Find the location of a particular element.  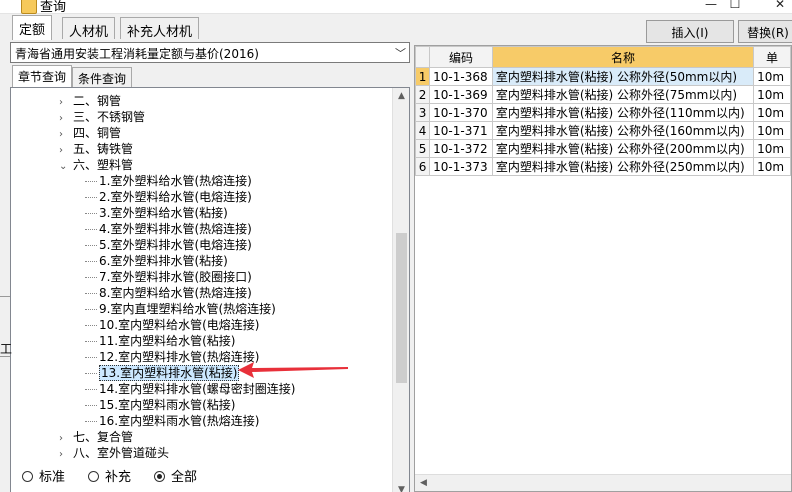

column-header-code: 编码 is located at coordinates (461, 57).